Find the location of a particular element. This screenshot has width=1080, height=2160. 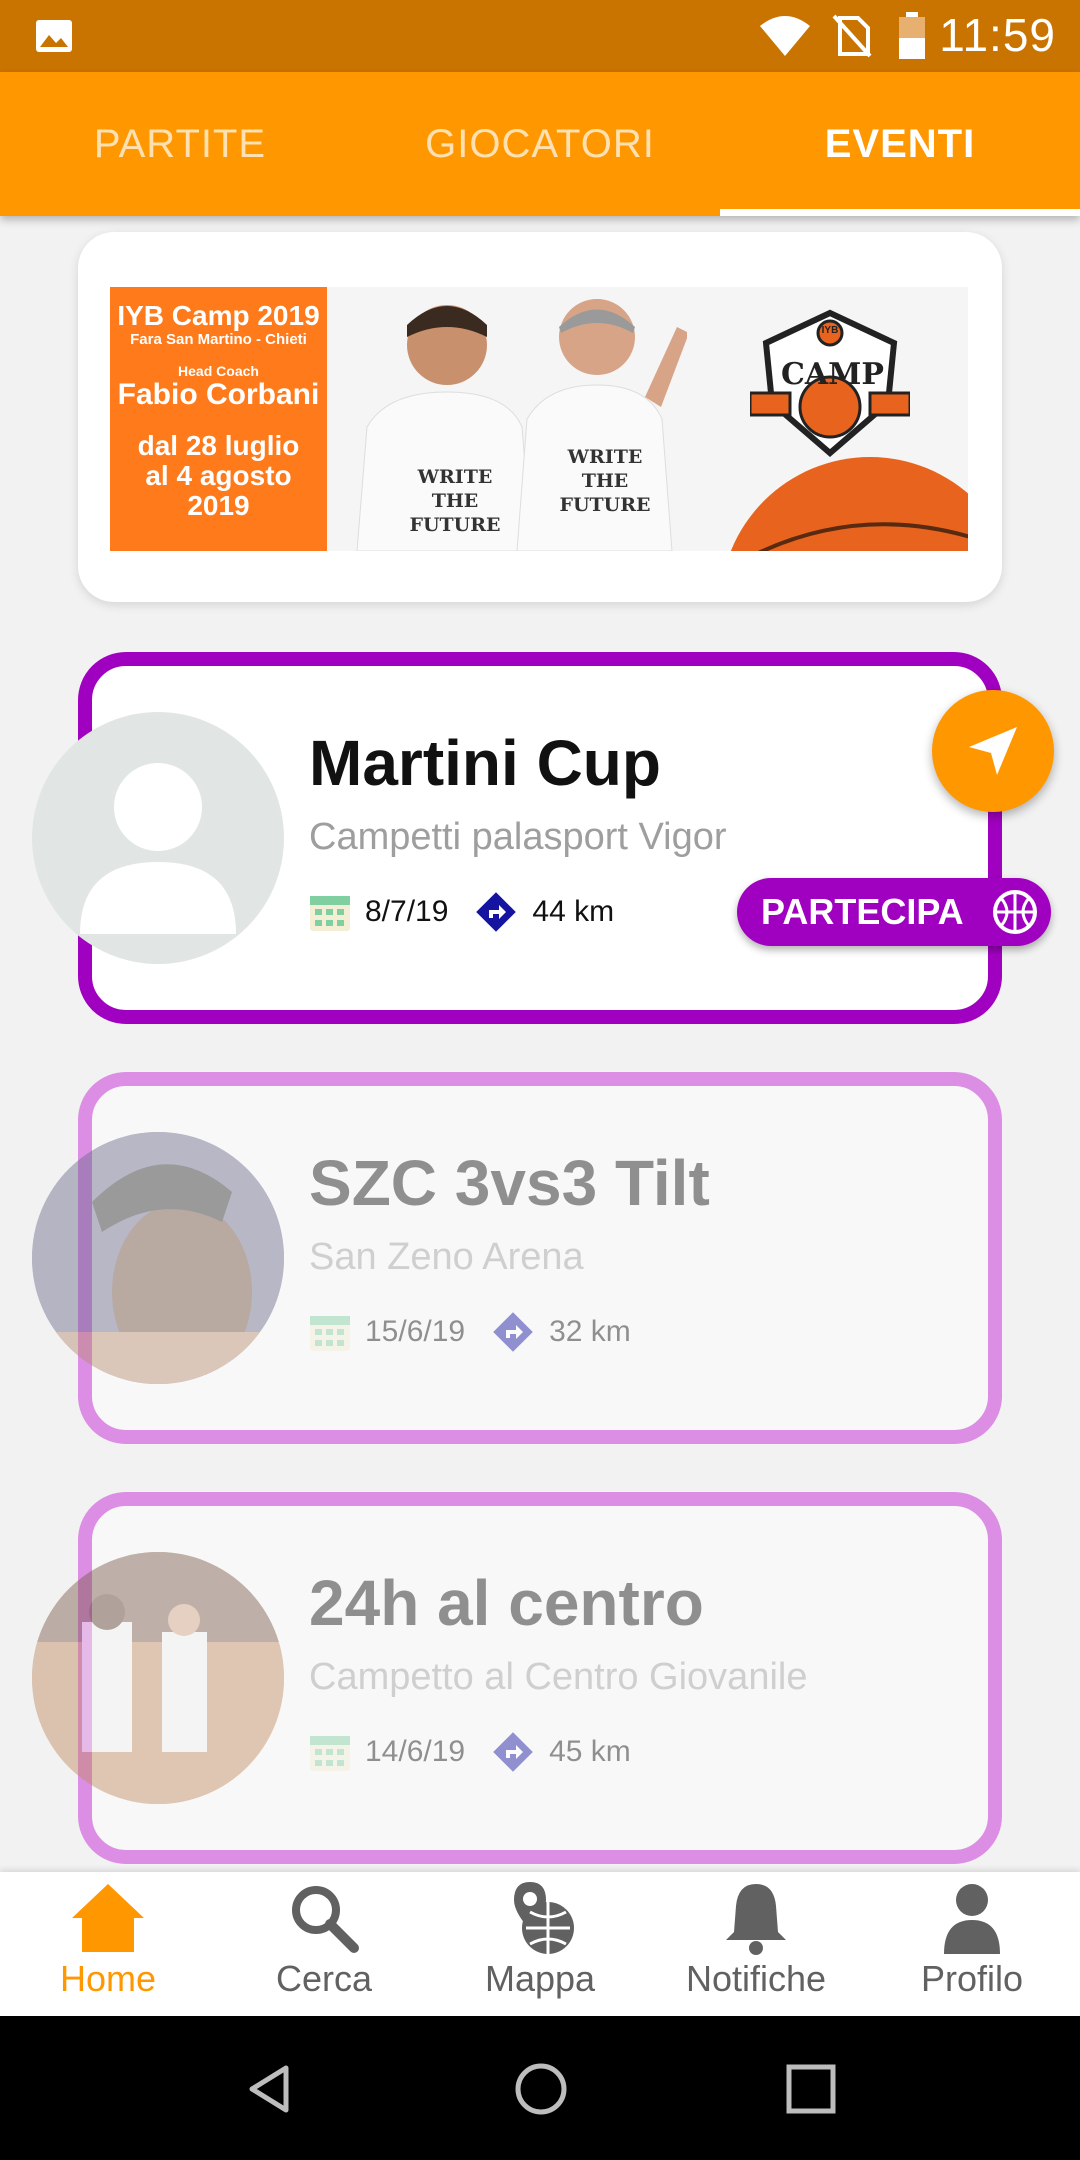

tab-giocatori: GIOCATORI is located at coordinates (540, 144).